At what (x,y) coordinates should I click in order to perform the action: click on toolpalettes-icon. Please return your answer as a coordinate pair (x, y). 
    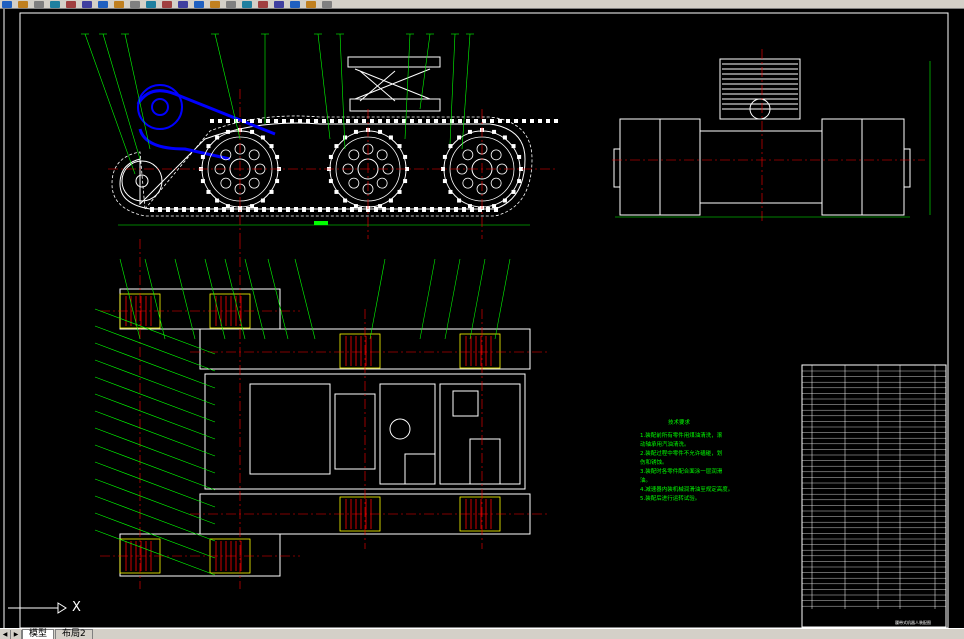
    Looking at the image, I should click on (215, 4).